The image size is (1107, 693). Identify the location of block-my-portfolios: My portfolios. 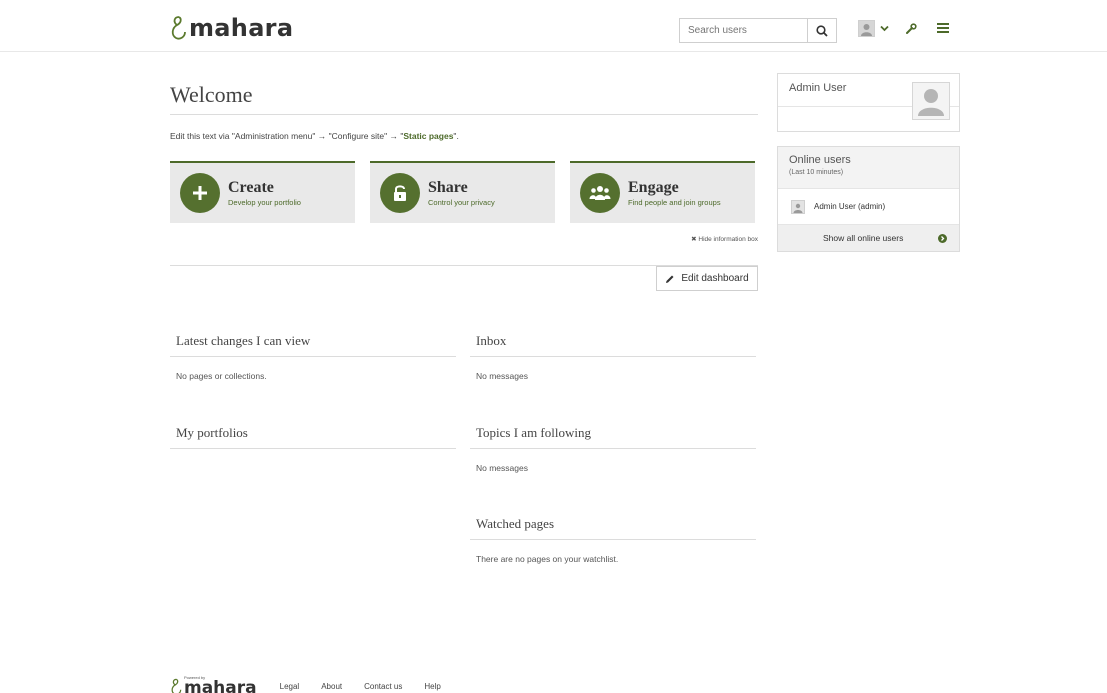
(313, 434).